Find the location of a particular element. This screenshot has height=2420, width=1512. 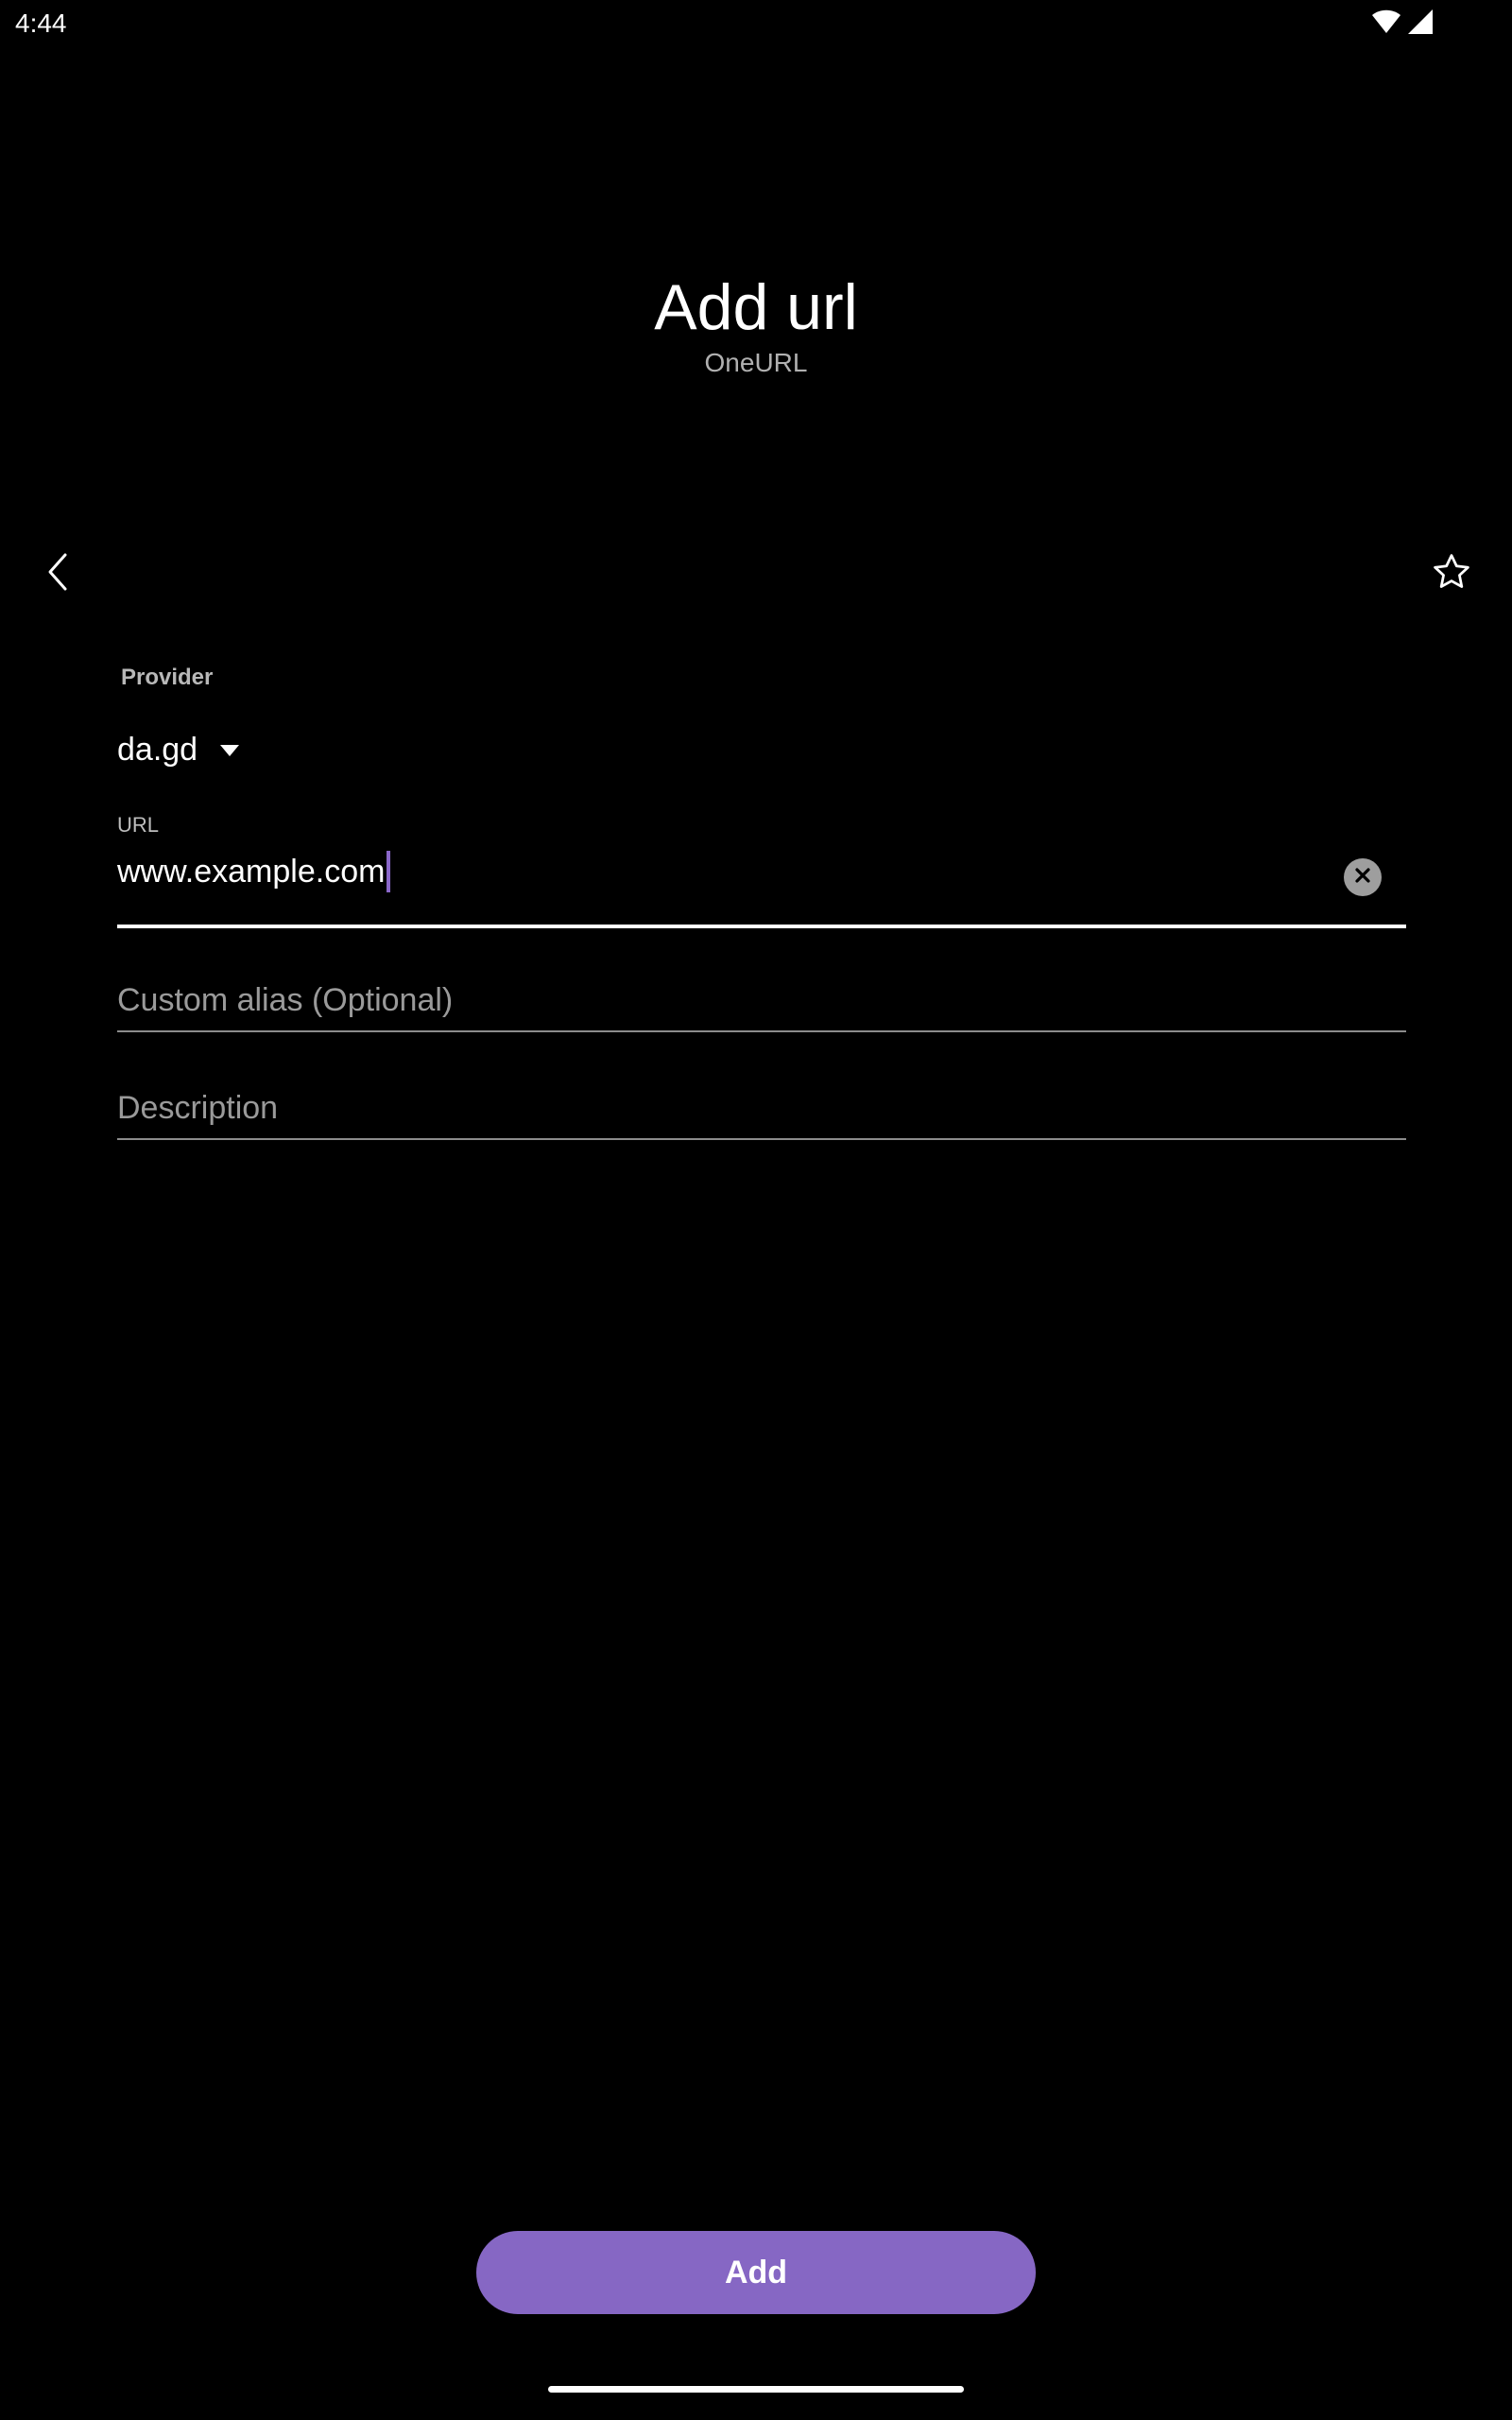

page-title: Add url is located at coordinates (756, 307).